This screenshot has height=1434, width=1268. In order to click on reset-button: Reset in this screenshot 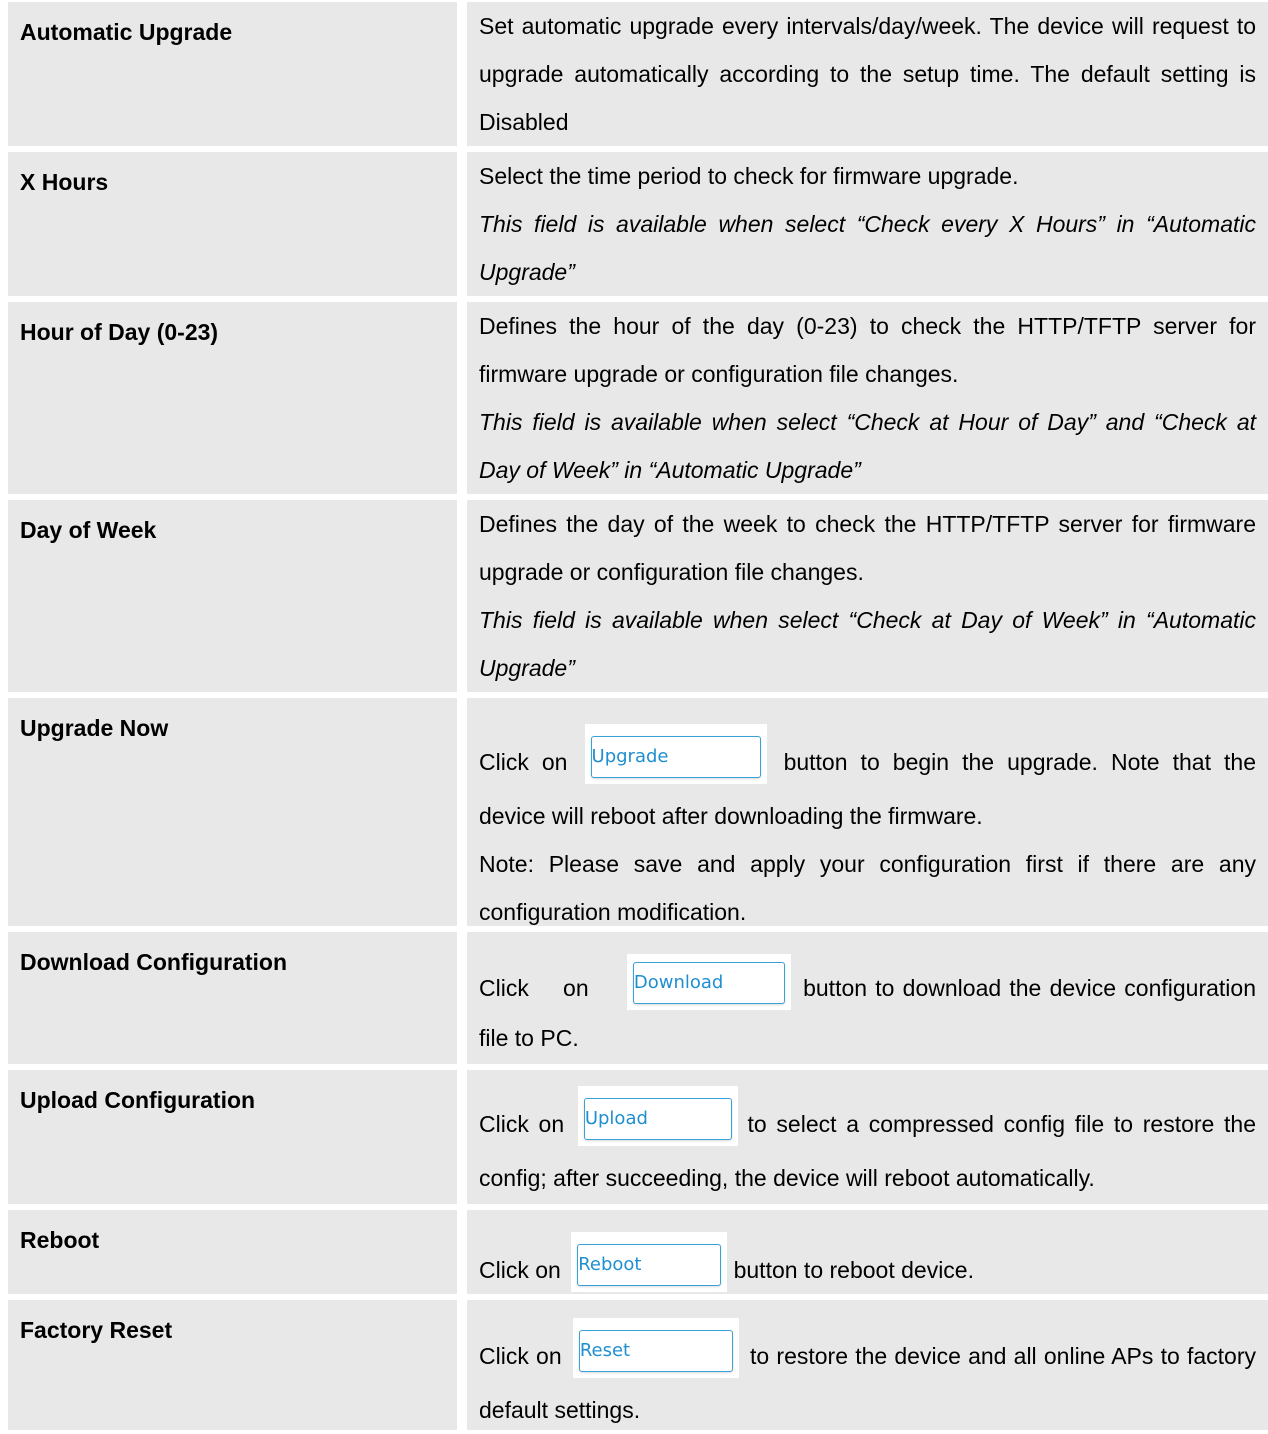, I will do `click(655, 1351)`.